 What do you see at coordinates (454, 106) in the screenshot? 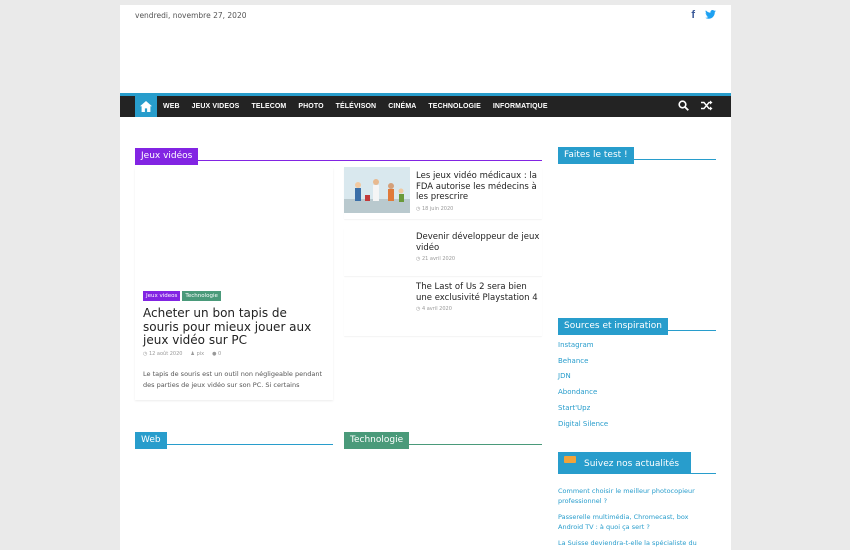
I see `nav-item-technologie: TECHNOLOGIE` at bounding box center [454, 106].